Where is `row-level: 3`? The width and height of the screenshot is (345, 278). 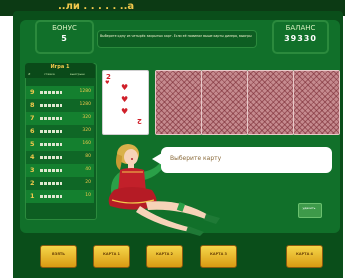
row-level: 3 is located at coordinates (32, 170).